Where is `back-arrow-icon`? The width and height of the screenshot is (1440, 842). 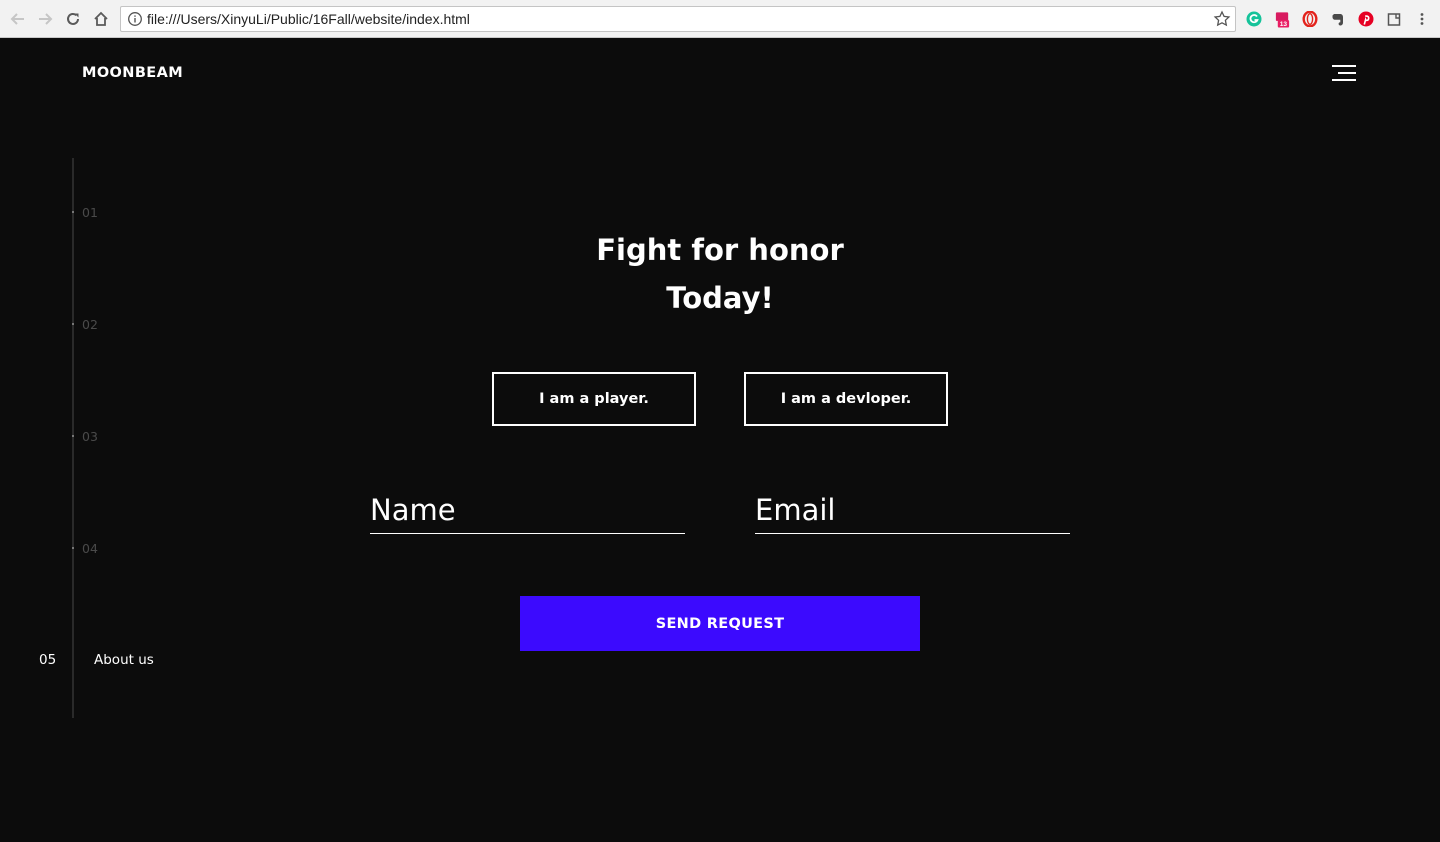
back-arrow-icon is located at coordinates (18, 19).